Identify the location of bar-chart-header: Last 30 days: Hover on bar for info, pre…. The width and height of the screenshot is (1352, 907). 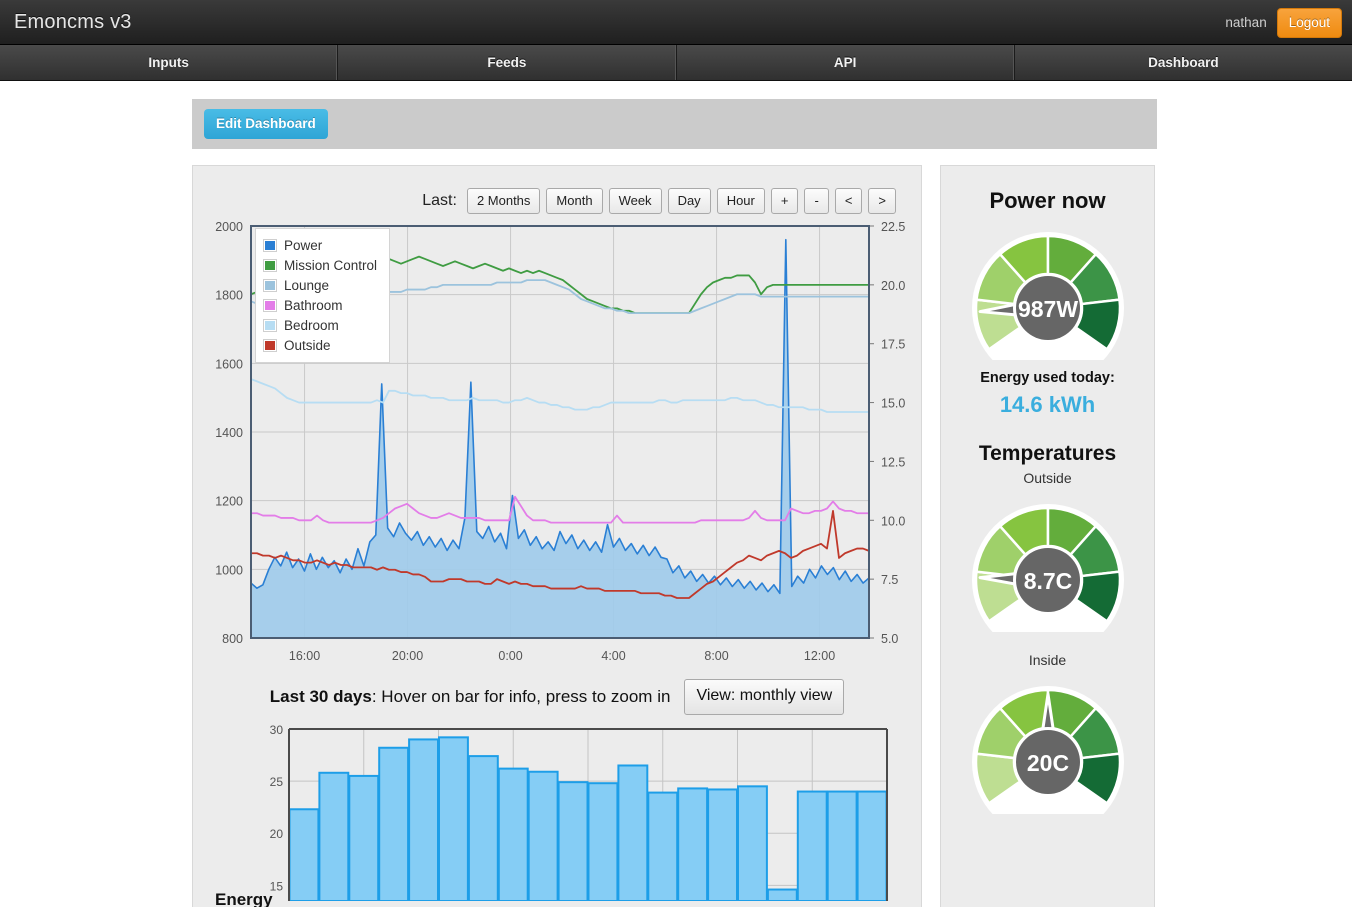
(557, 693).